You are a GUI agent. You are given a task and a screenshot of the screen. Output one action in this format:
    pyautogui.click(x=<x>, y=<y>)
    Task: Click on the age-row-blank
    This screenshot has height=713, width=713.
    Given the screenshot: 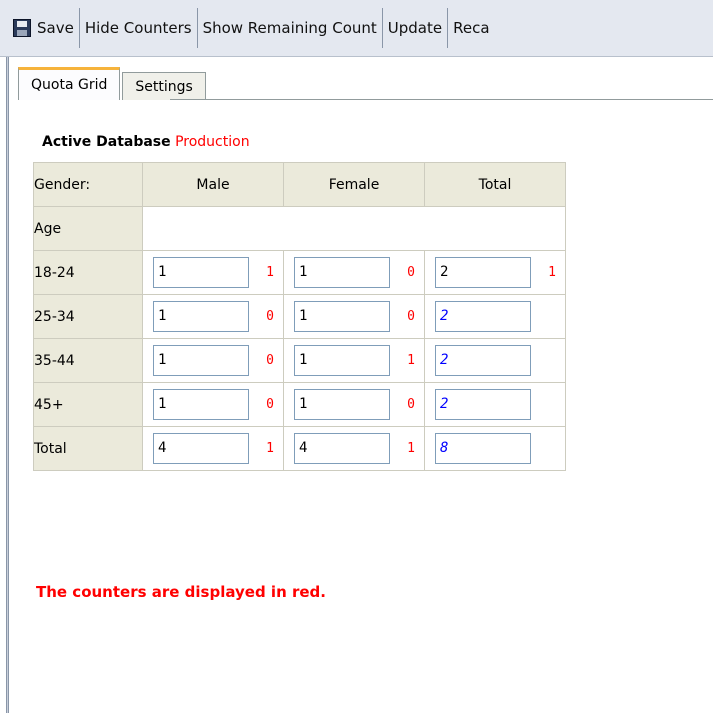 What is the action you would take?
    pyautogui.click(x=354, y=228)
    